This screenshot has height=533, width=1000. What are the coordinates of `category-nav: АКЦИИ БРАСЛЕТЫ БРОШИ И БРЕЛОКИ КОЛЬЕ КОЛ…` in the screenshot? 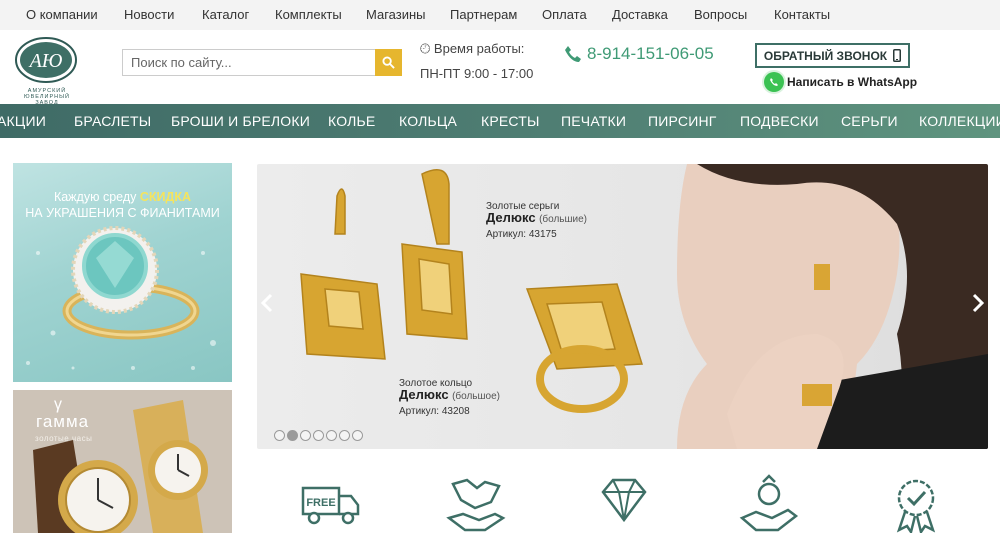 It's located at (500, 121).